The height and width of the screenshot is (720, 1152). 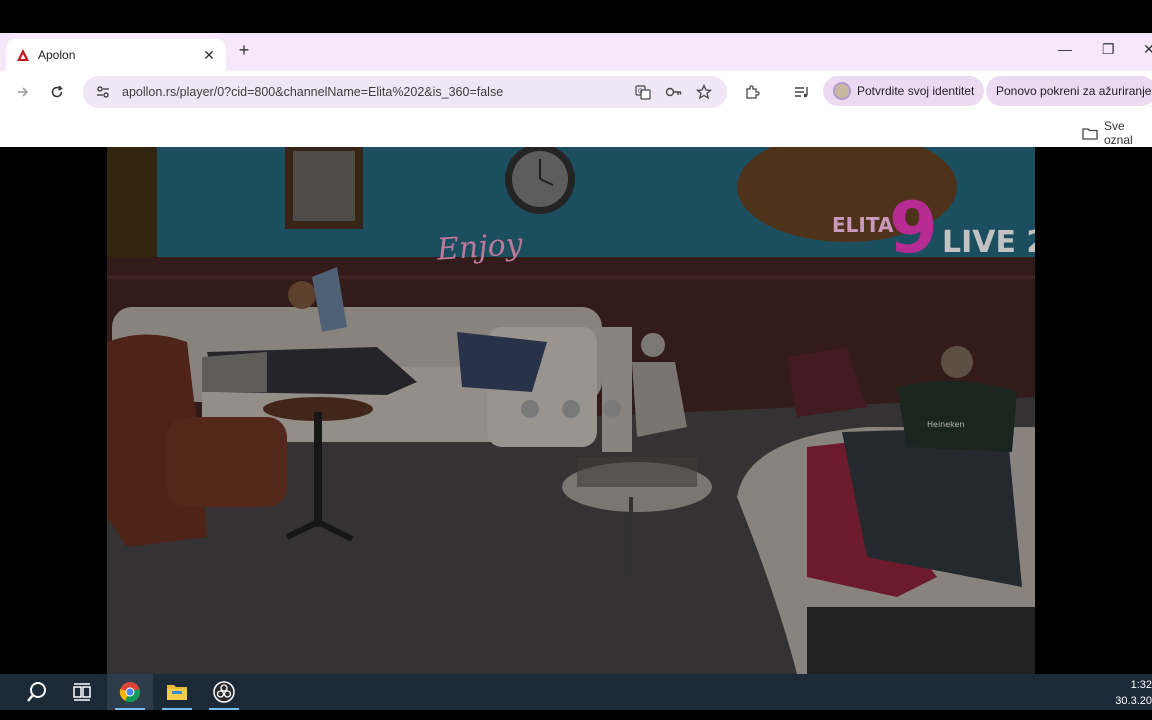 What do you see at coordinates (1132, 693) in the screenshot?
I see `system-clock: 1:32 30.3.20` at bounding box center [1132, 693].